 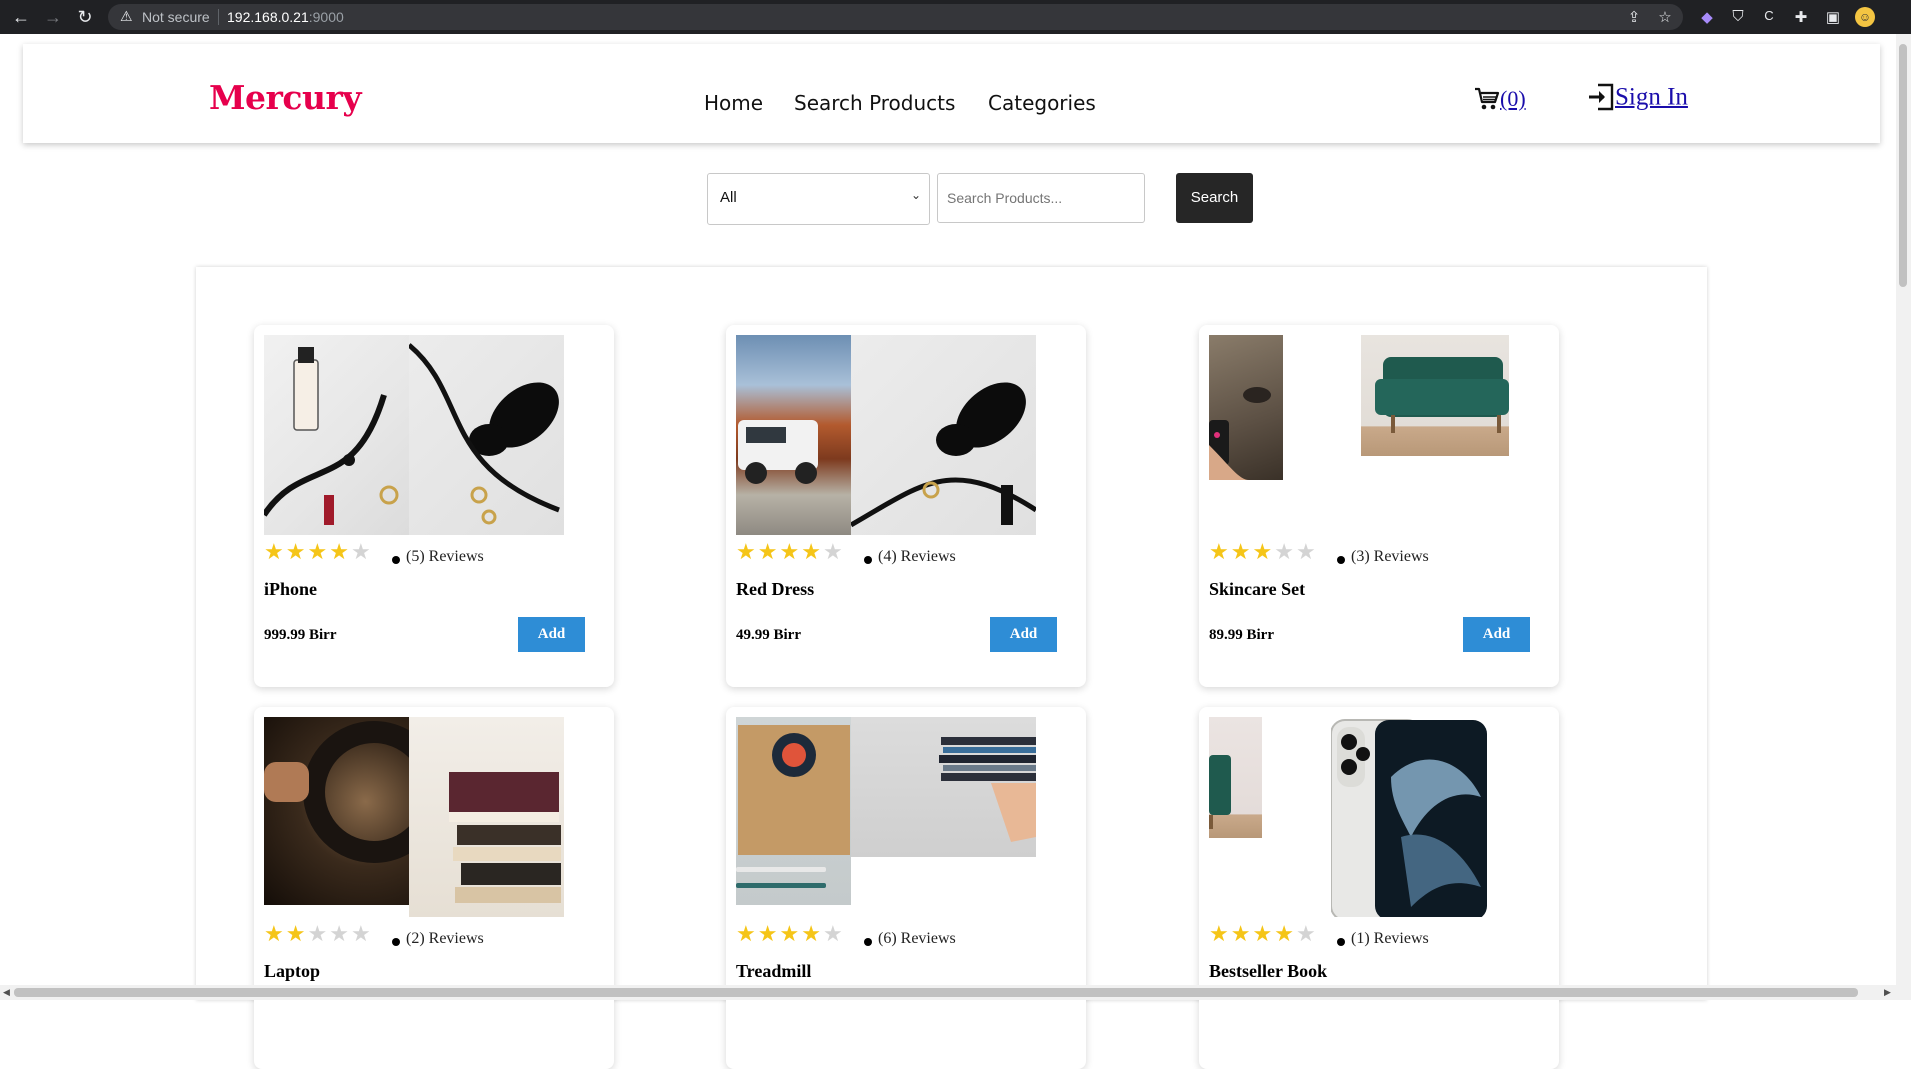 I want to click on site-logo: Mercury, so click(x=285, y=97).